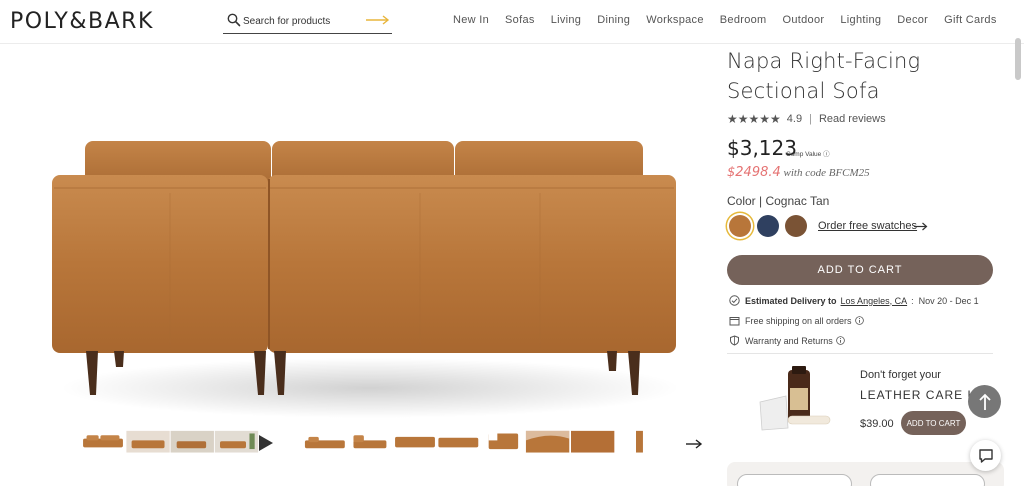 This screenshot has width=1024, height=486. I want to click on promo-code-text: with code BFCM25, so click(826, 173).